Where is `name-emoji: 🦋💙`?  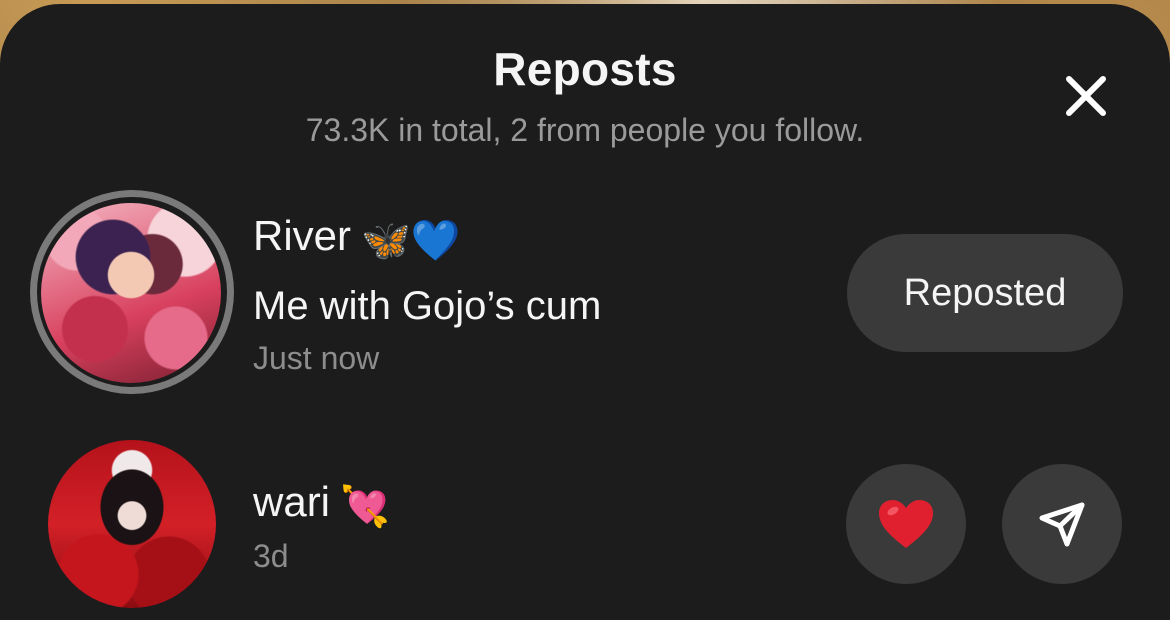
name-emoji: 🦋💙 is located at coordinates (411, 241).